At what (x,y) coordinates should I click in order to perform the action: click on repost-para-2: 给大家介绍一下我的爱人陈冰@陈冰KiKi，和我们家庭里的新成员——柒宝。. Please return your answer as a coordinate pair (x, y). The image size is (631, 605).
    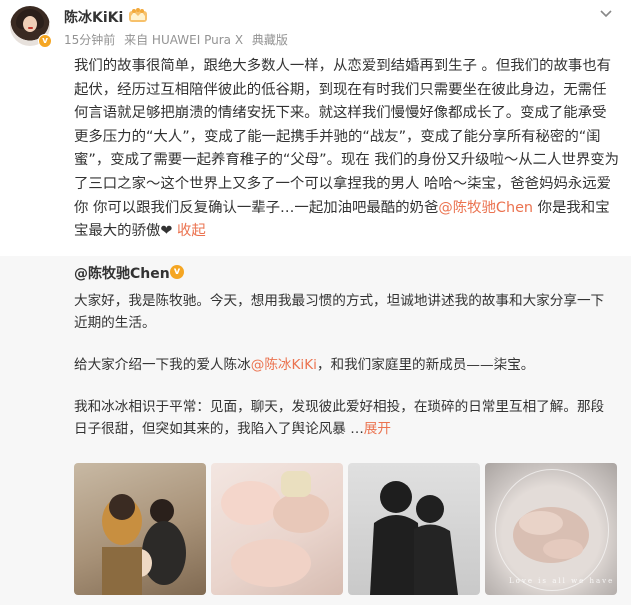
    Looking at the image, I should click on (344, 365).